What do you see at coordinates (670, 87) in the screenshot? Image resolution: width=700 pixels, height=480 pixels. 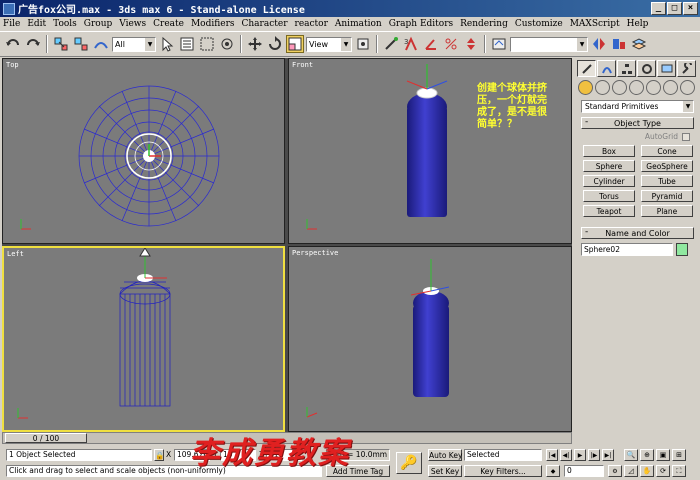 I see `space-warps-icon` at bounding box center [670, 87].